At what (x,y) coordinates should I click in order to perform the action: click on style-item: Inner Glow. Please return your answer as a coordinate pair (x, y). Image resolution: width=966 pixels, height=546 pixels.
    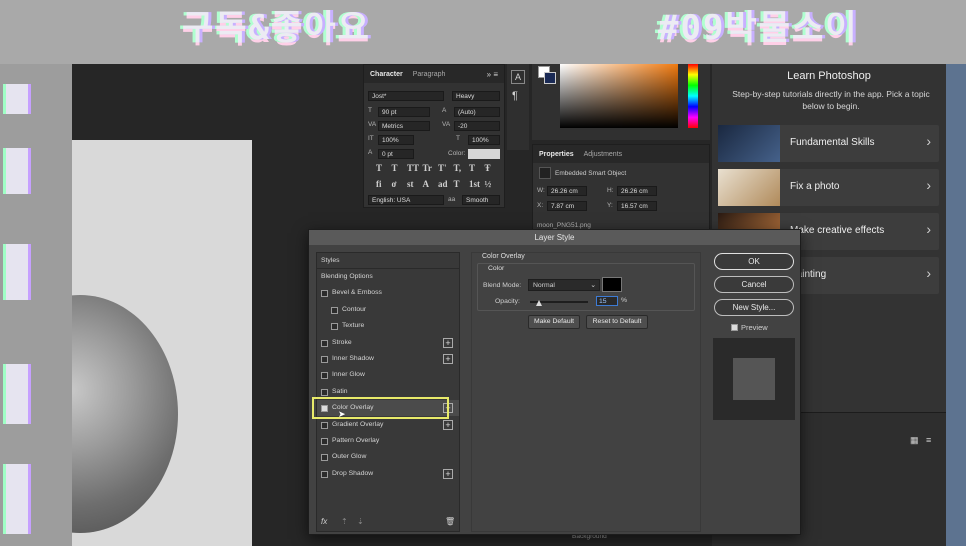
    Looking at the image, I should click on (388, 375).